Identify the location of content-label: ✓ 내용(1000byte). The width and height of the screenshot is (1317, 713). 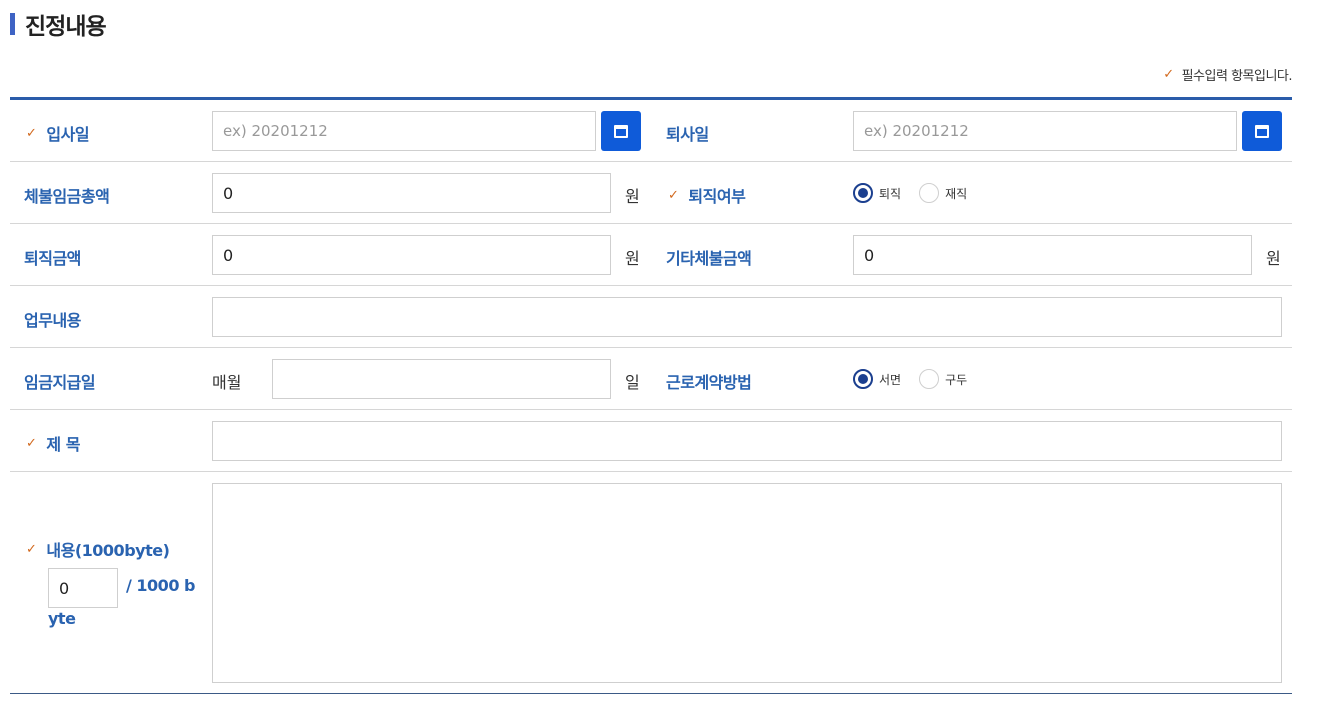
(98, 550).